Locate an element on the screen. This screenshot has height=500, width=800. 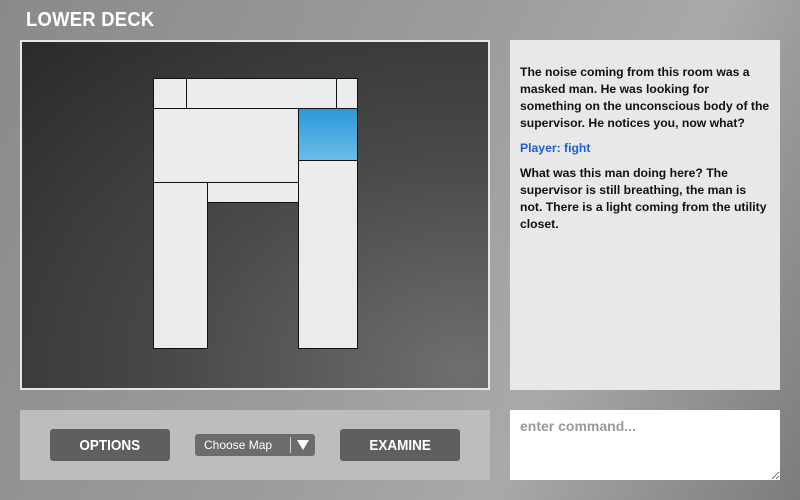
choose-map-dropdown: Choose Map is located at coordinates (255, 445).